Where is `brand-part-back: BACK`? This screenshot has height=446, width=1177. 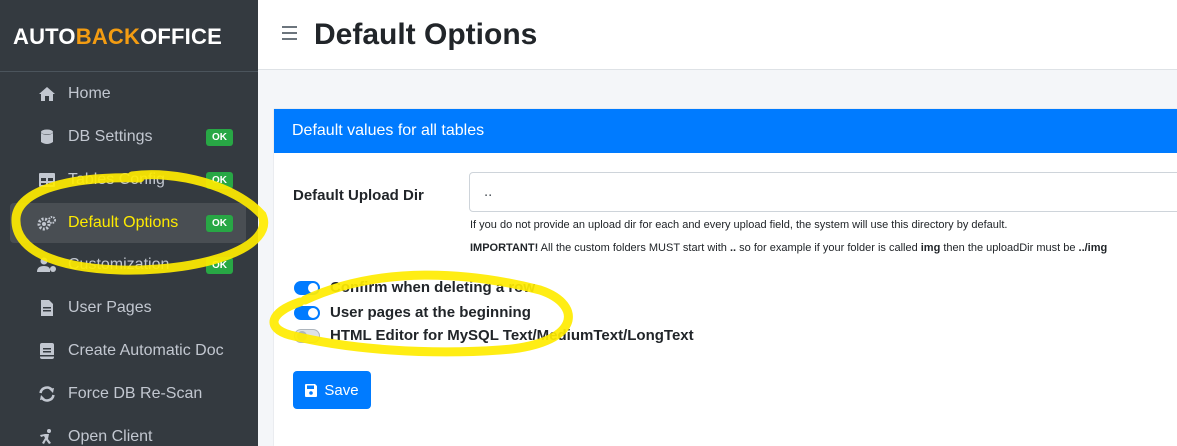 brand-part-back: BACK is located at coordinates (108, 36).